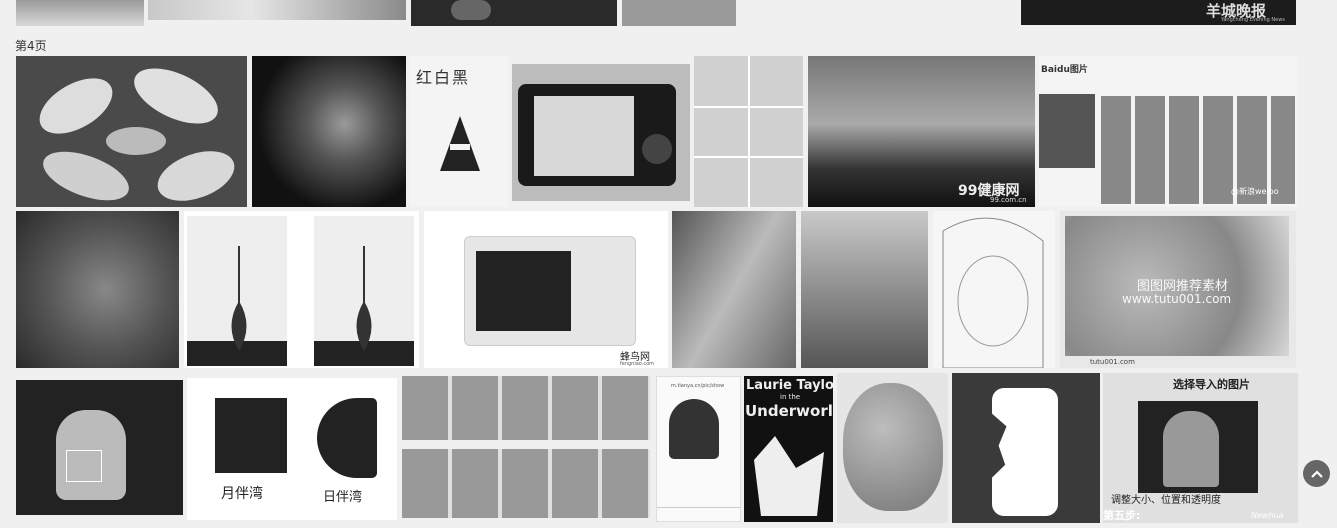  Describe the element at coordinates (1200, 448) in the screenshot. I see `image-tile-tutorial-step5: 选择导入的图片 调整大小、位置和透明度 第五步: Newhua` at that location.